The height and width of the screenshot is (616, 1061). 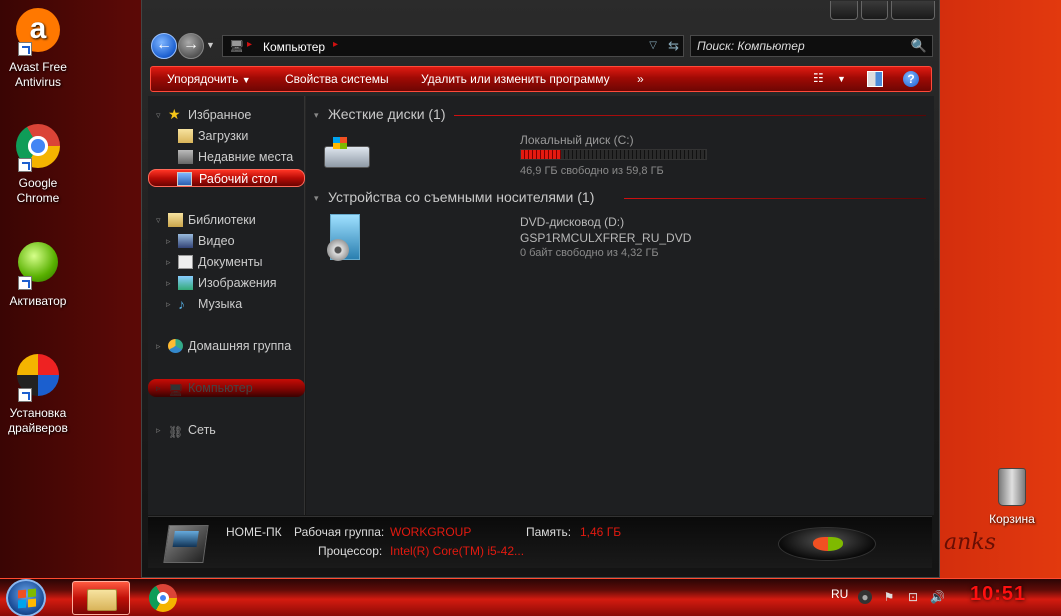 What do you see at coordinates (185, 241) in the screenshot?
I see `video-icon` at bounding box center [185, 241].